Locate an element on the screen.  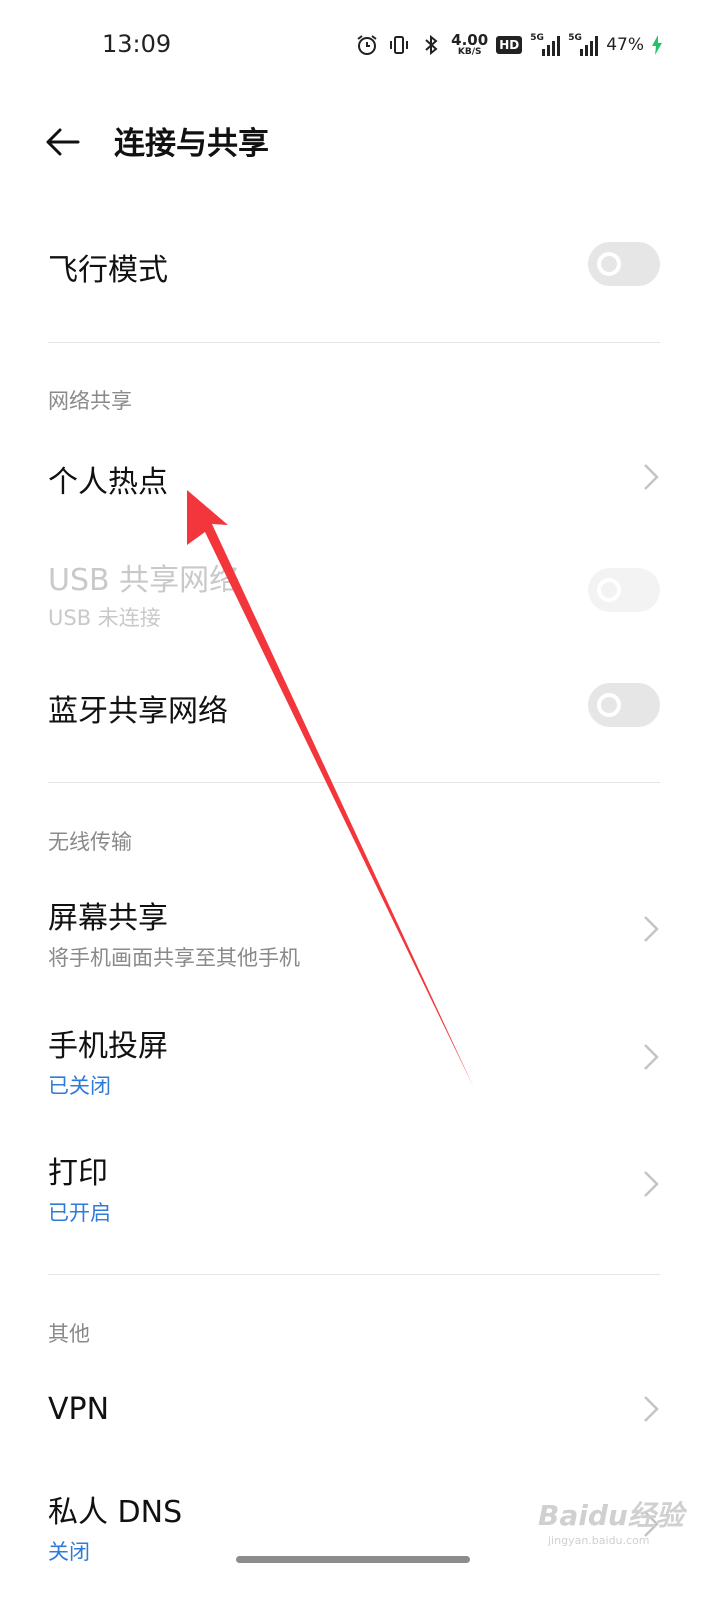
section-wireless: 无线传输 is located at coordinates (90, 842).